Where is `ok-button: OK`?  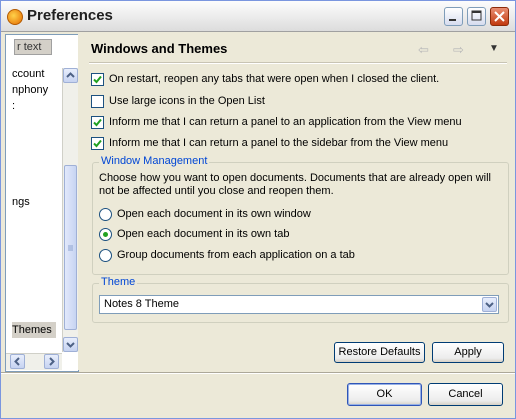 ok-button: OK is located at coordinates (384, 394).